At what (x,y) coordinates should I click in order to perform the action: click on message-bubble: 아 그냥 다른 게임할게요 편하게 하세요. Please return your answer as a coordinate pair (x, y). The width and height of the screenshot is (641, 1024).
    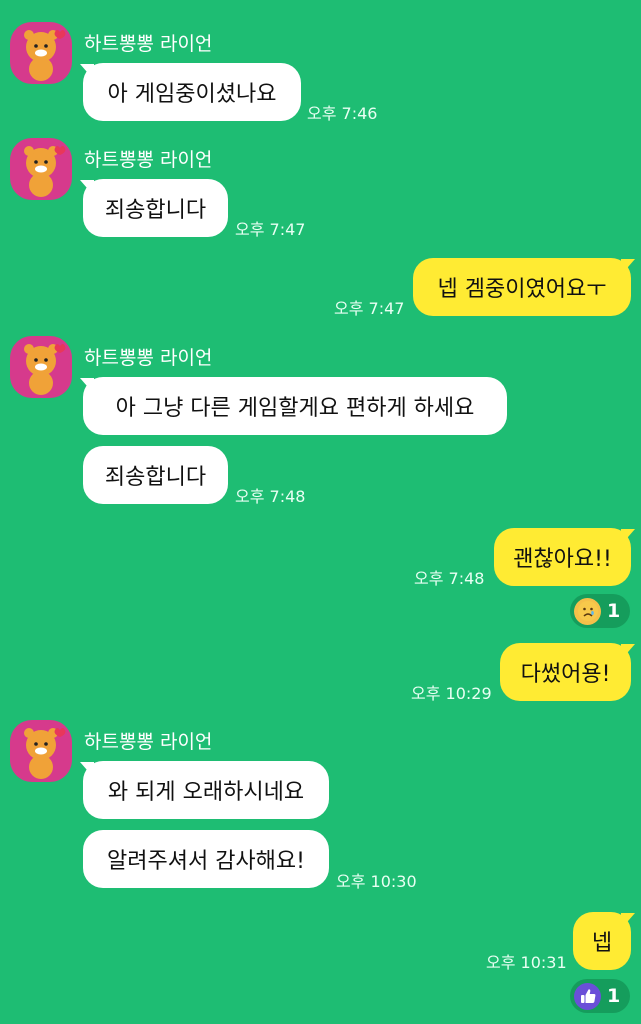
    Looking at the image, I should click on (295, 406).